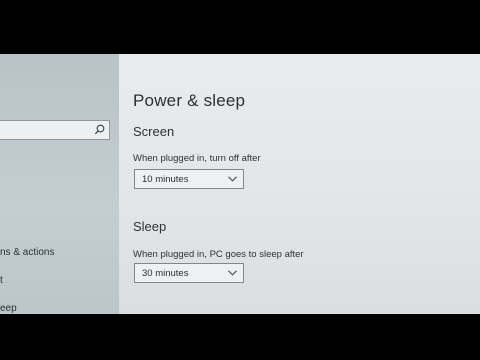 The height and width of the screenshot is (360, 480). Describe the element at coordinates (150, 226) in the screenshot. I see `sleep-heading: Sleep` at that location.